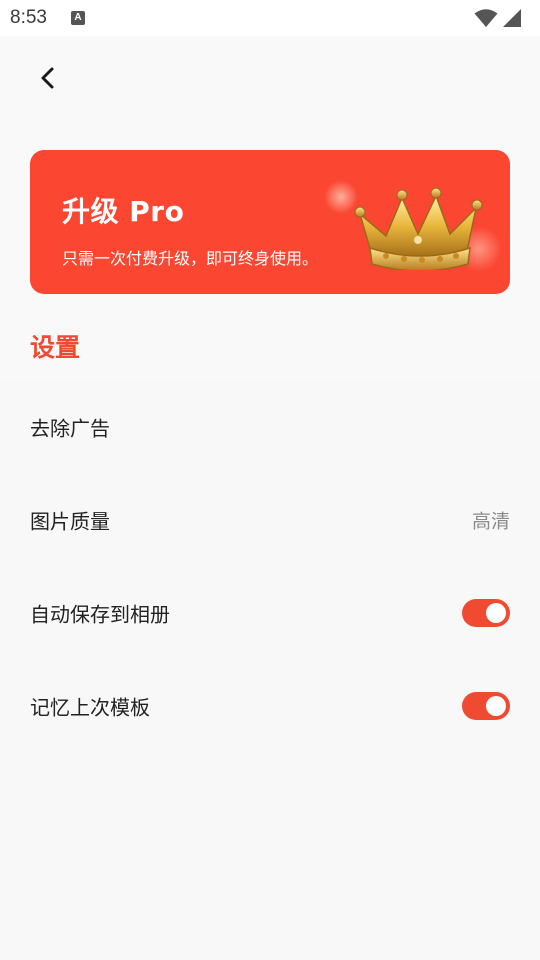 This screenshot has width=540, height=960. Describe the element at coordinates (490, 521) in the screenshot. I see `image-quality-value: 高清` at that location.